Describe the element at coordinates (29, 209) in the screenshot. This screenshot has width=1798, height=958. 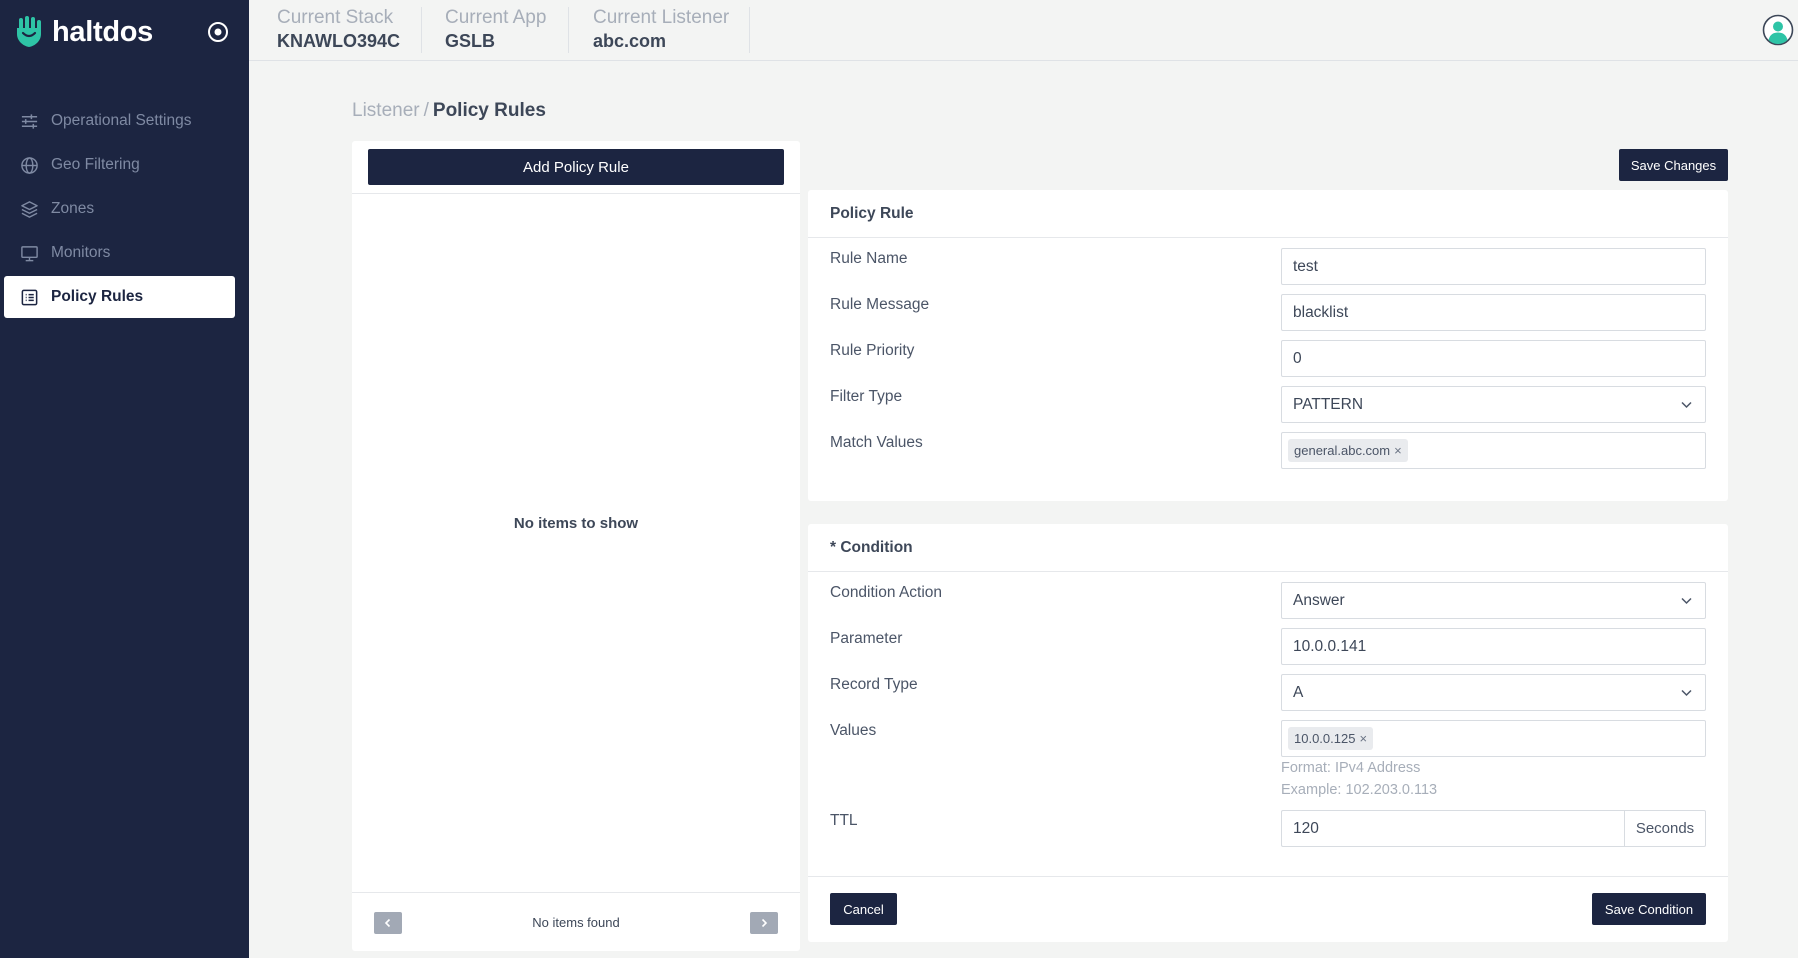
I see `layers-icon` at that location.